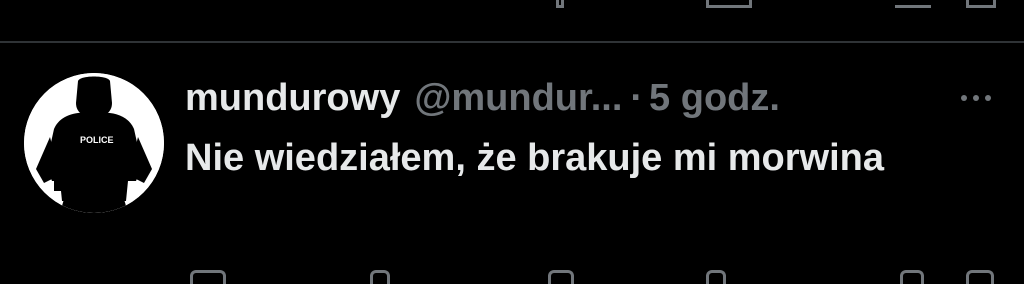 The height and width of the screenshot is (284, 1024). Describe the element at coordinates (981, 4) in the screenshot. I see `previous-tweet-upload-icon` at that location.